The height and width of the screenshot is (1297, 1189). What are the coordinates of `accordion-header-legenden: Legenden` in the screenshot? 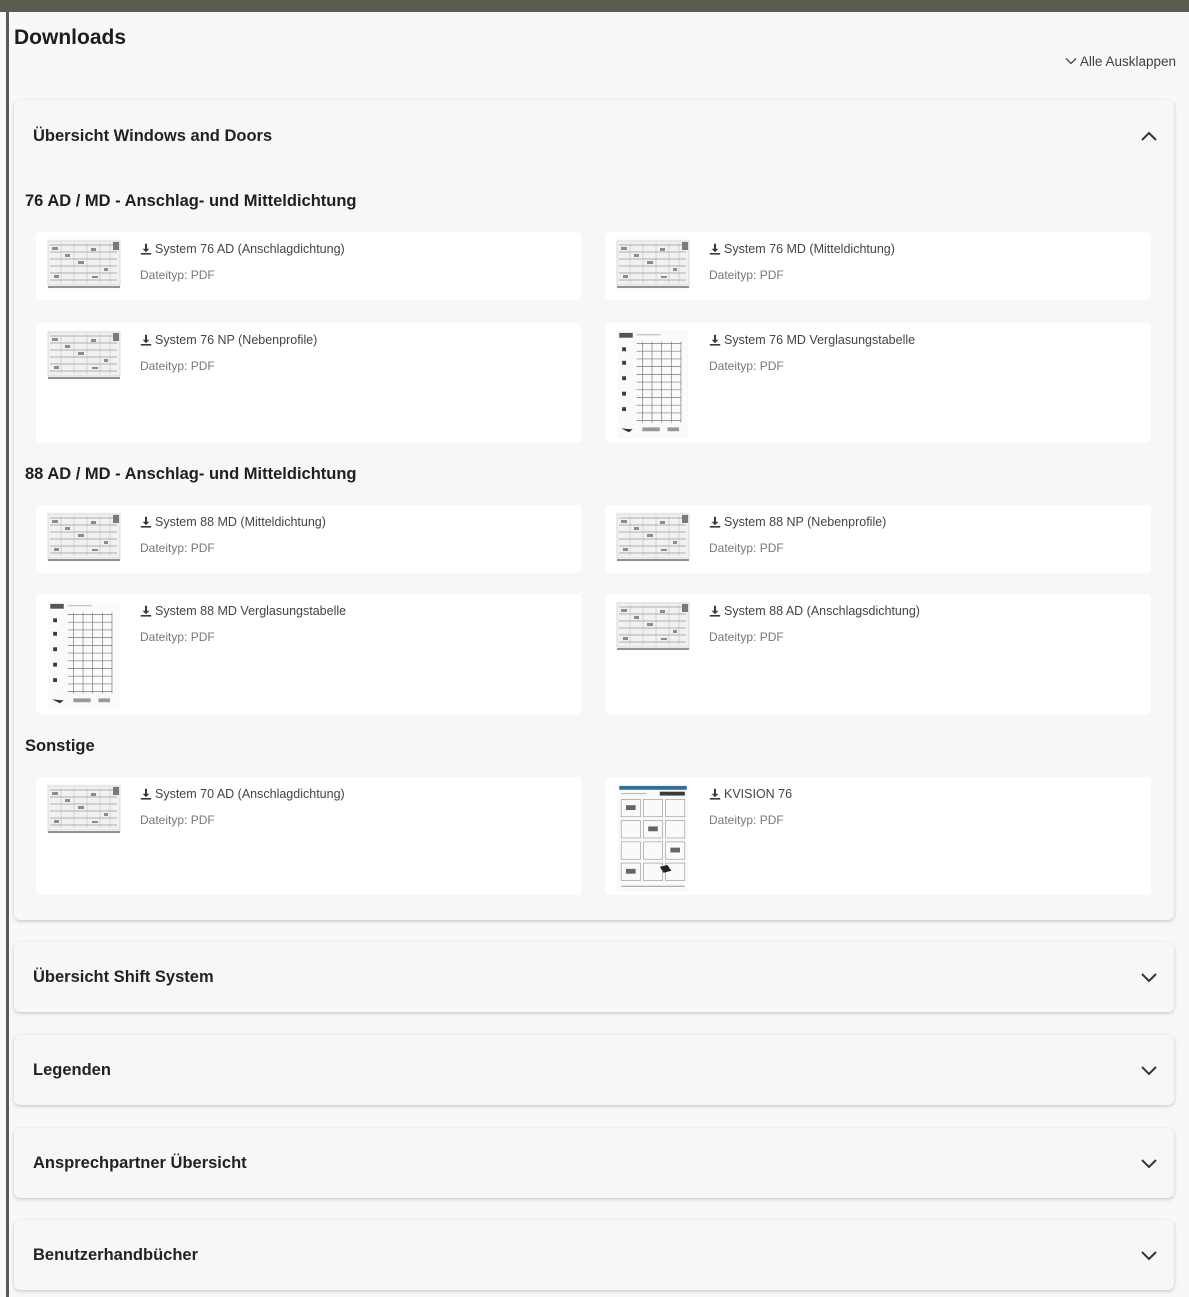 It's located at (594, 1070).